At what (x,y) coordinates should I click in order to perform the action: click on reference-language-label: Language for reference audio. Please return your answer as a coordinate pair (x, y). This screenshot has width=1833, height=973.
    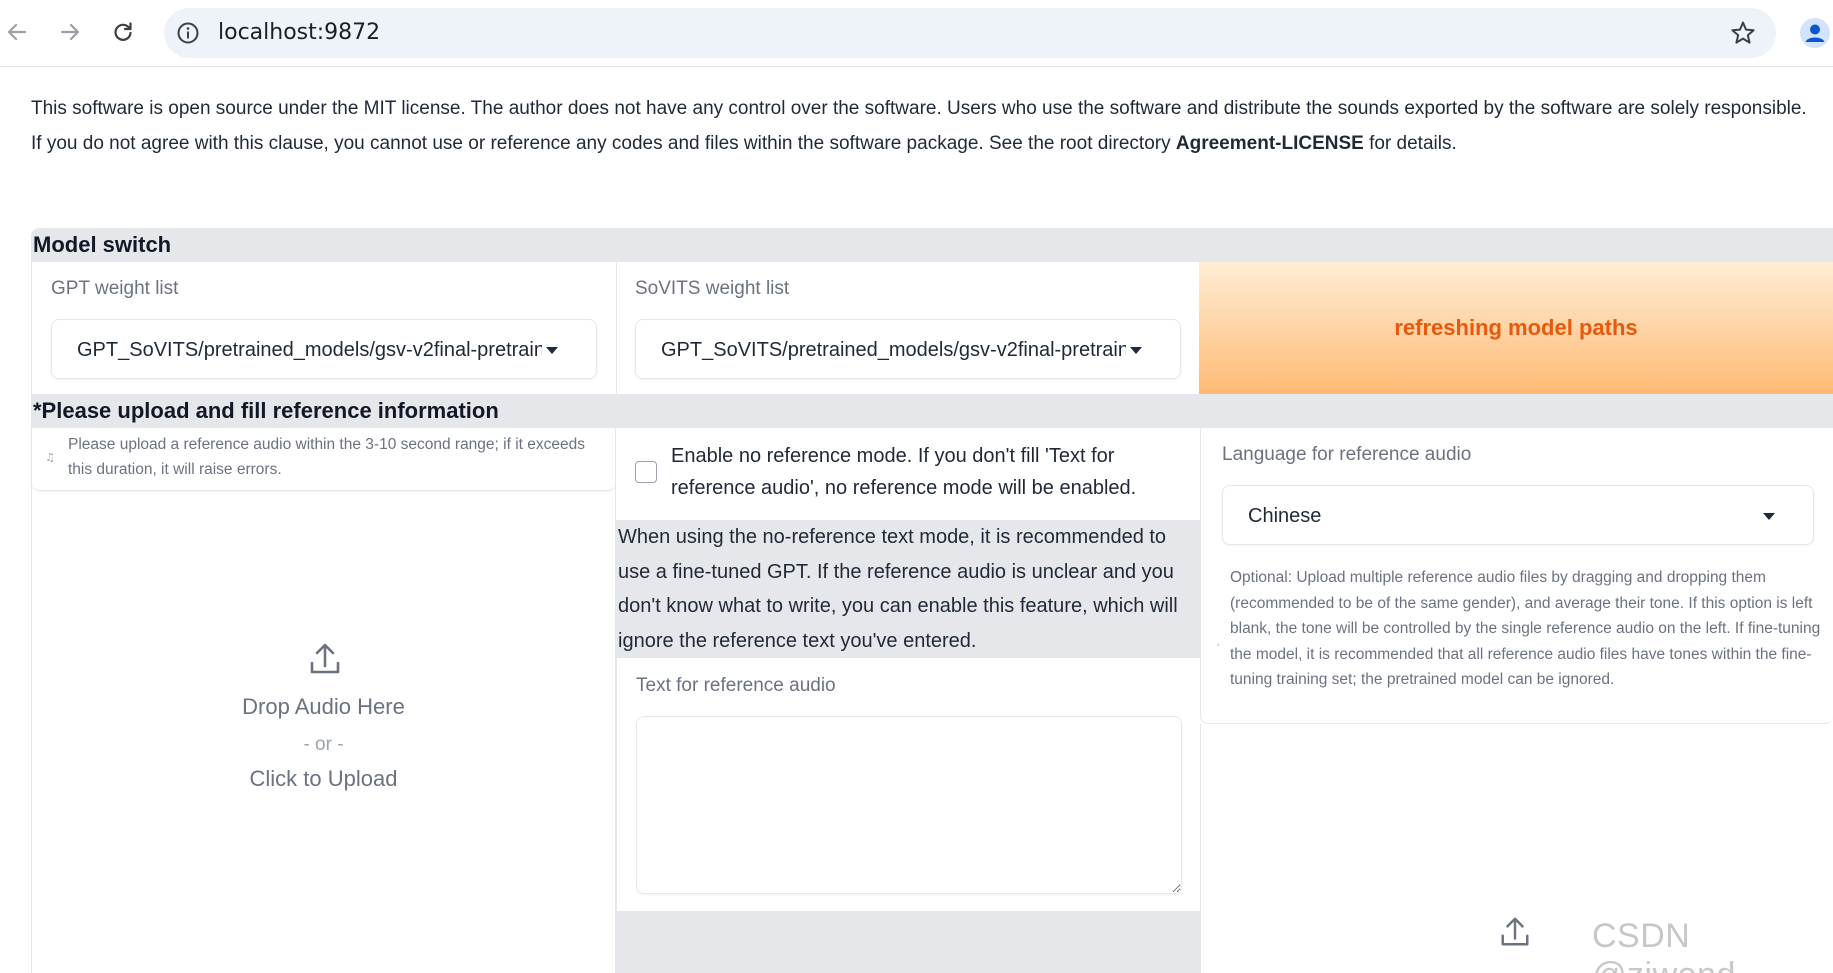
    Looking at the image, I should click on (1347, 454).